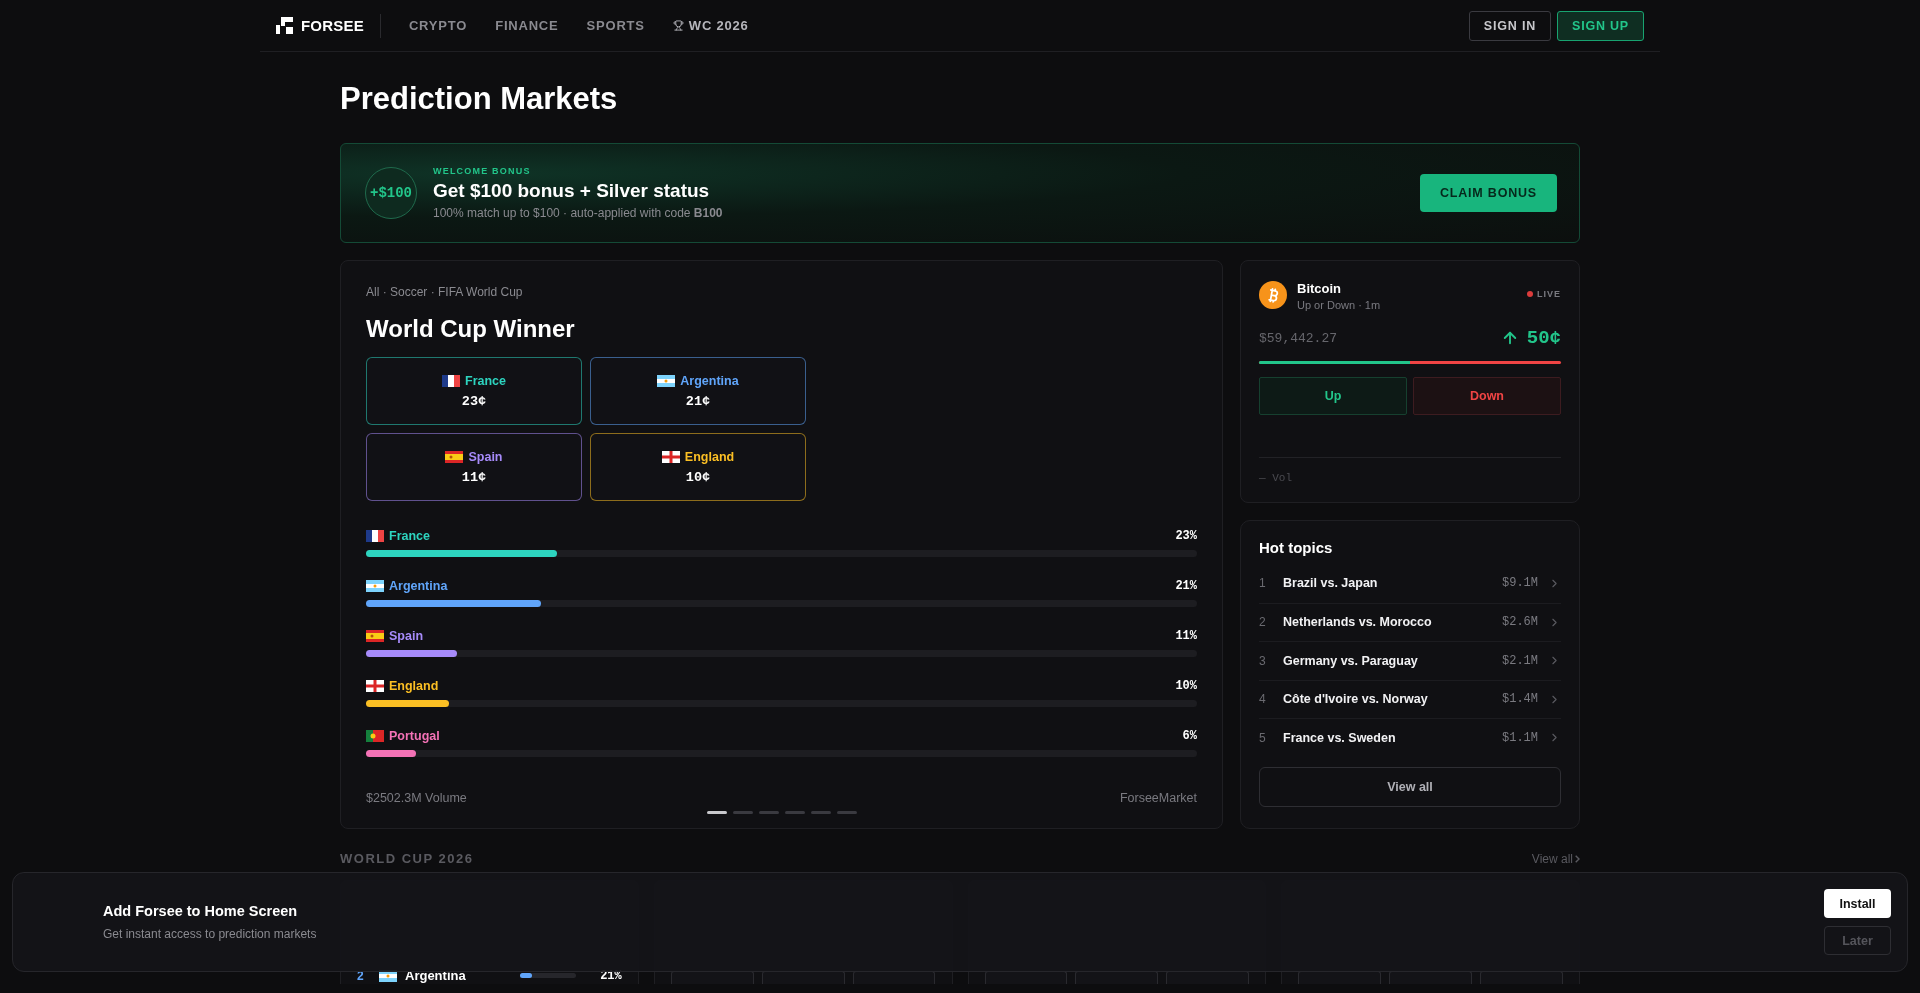 The height and width of the screenshot is (993, 1920). What do you see at coordinates (445, 292) in the screenshot?
I see `breadcrumb: All · Soccer · FIFA World Cup` at bounding box center [445, 292].